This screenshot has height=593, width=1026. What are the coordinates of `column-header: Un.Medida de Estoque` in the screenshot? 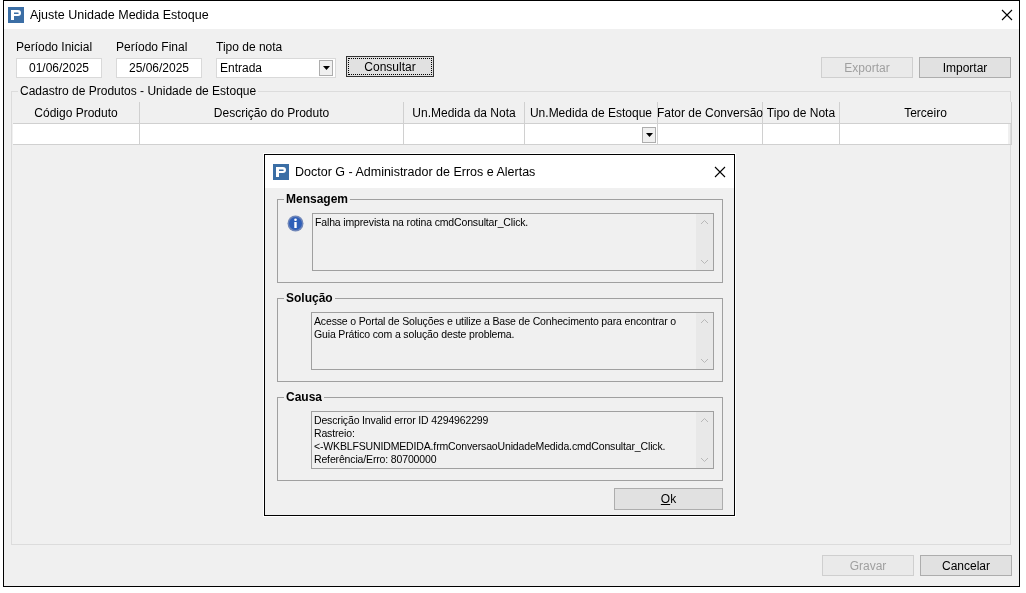 It's located at (591, 113).